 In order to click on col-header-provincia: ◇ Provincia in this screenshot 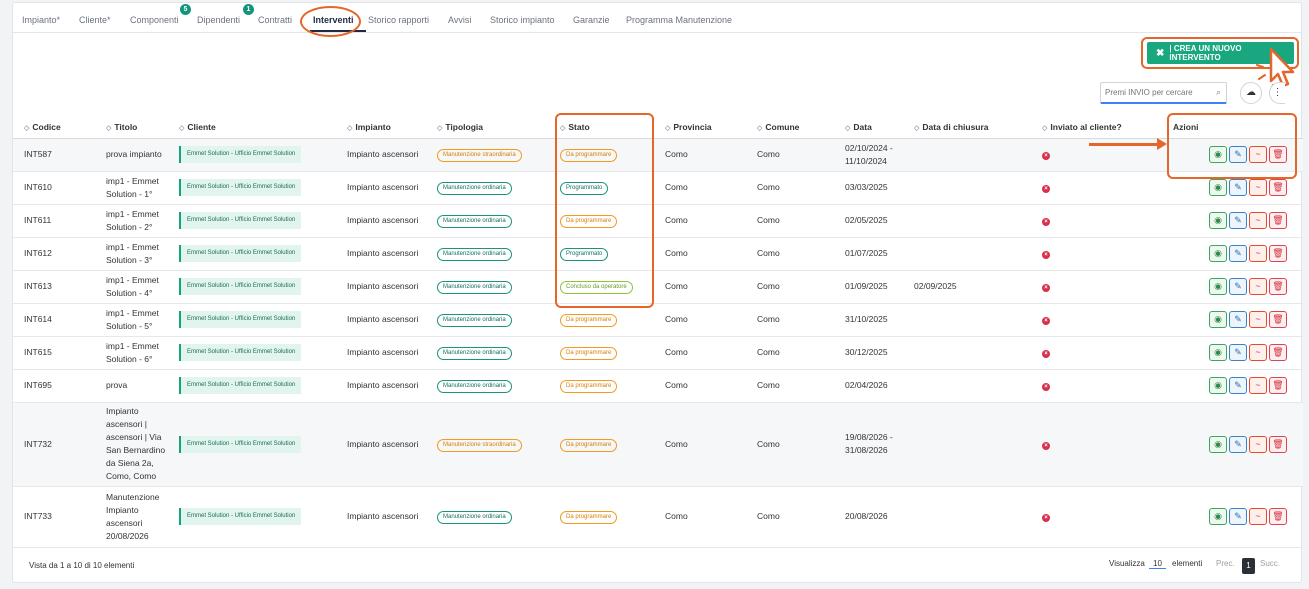, I will do `click(711, 127)`.